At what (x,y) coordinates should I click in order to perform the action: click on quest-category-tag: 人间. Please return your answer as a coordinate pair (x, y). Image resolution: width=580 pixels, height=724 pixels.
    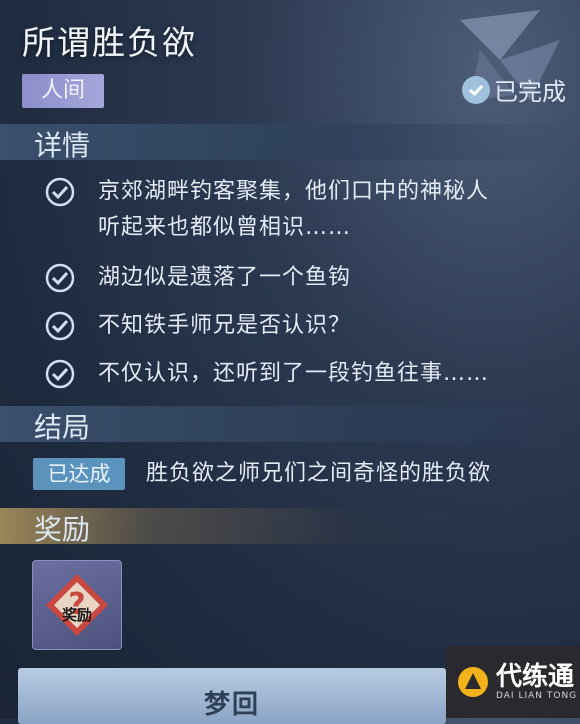
    Looking at the image, I should click on (63, 91).